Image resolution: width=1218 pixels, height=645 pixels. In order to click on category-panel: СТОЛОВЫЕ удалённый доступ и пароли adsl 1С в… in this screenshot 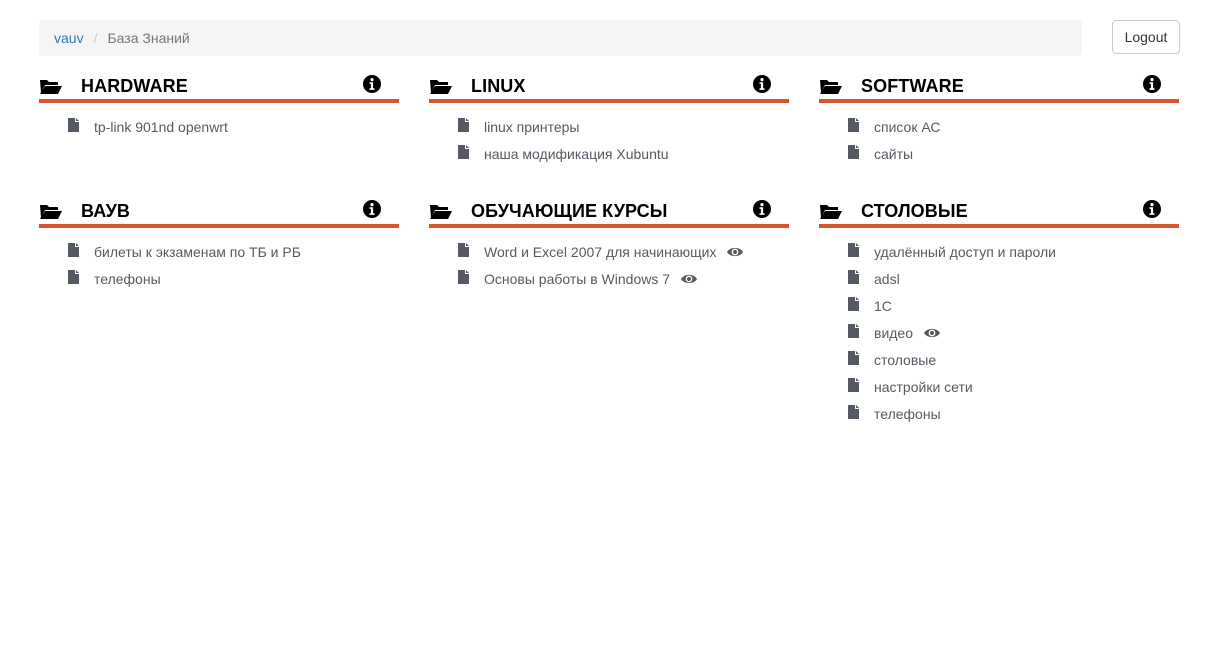, I will do `click(999, 310)`.